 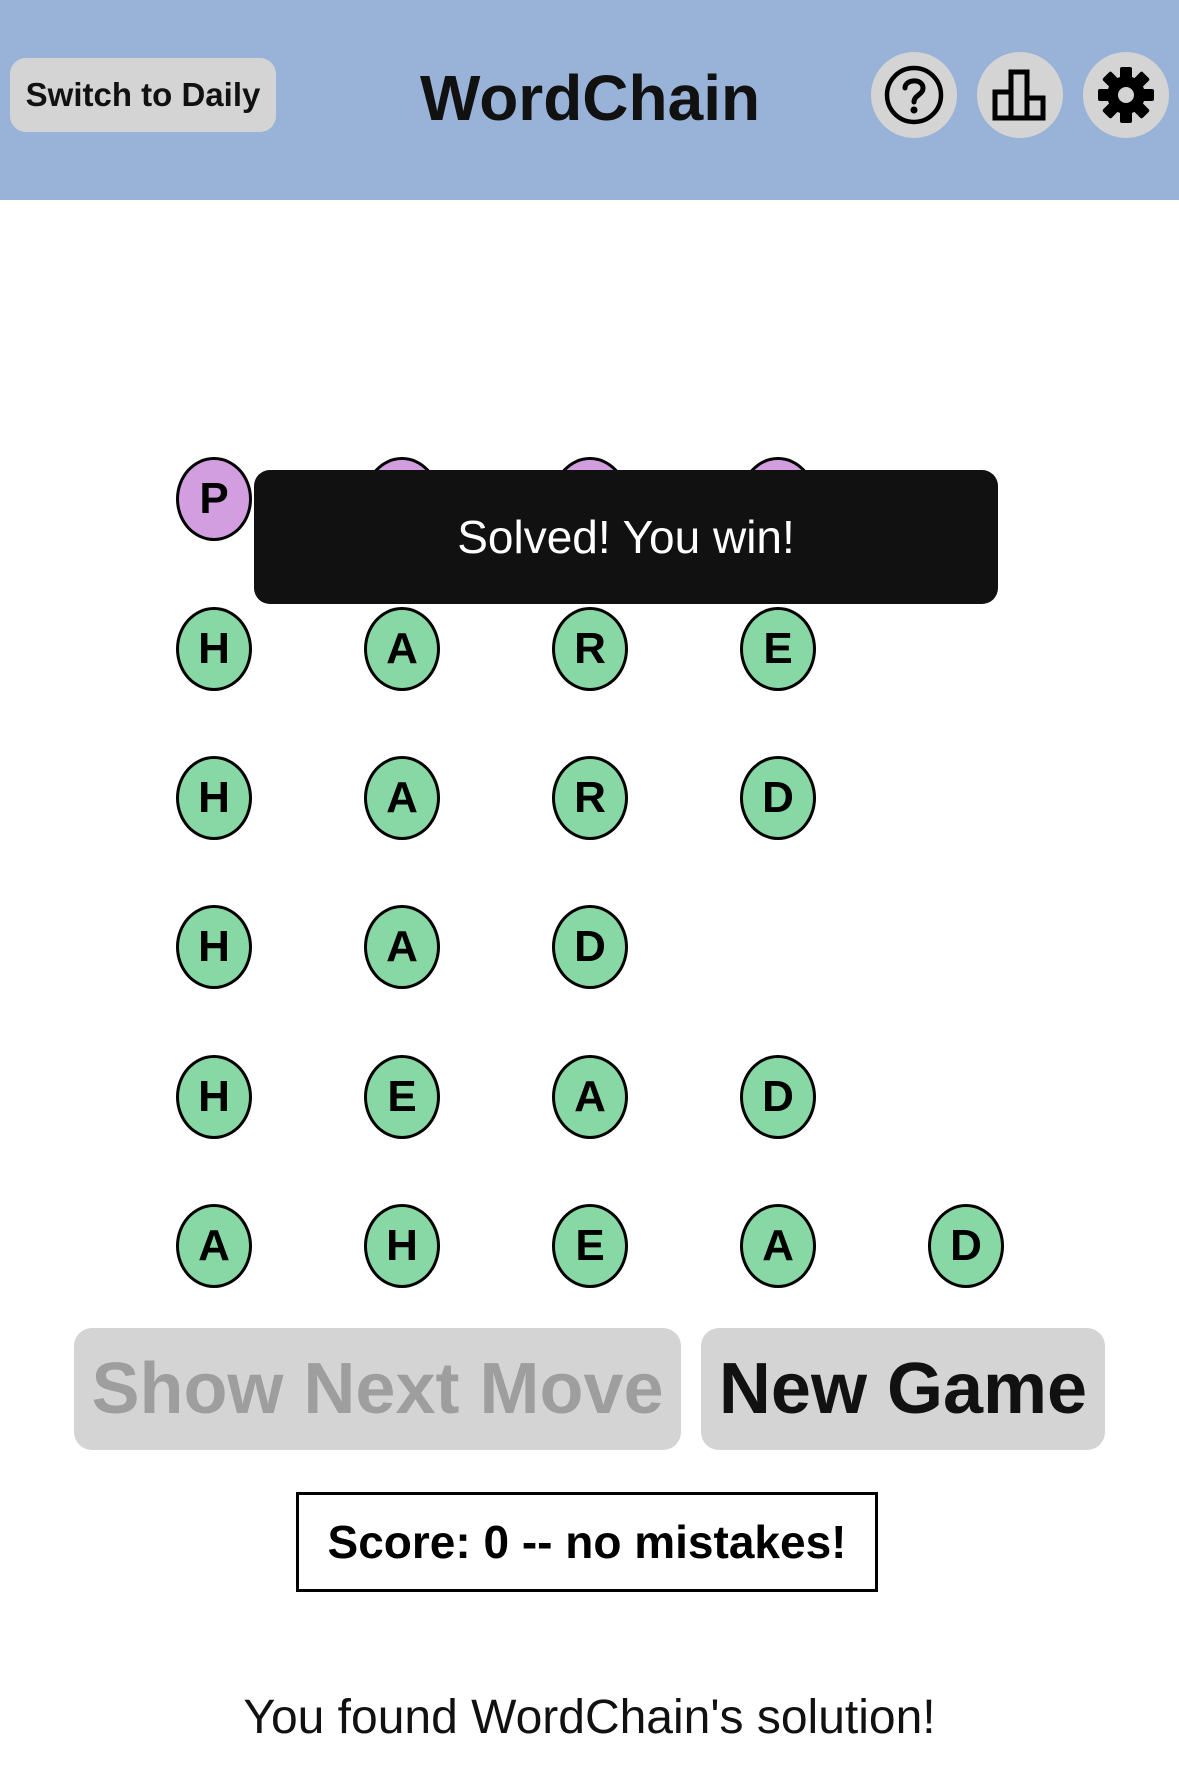 I want to click on help-icon, so click(x=914, y=95).